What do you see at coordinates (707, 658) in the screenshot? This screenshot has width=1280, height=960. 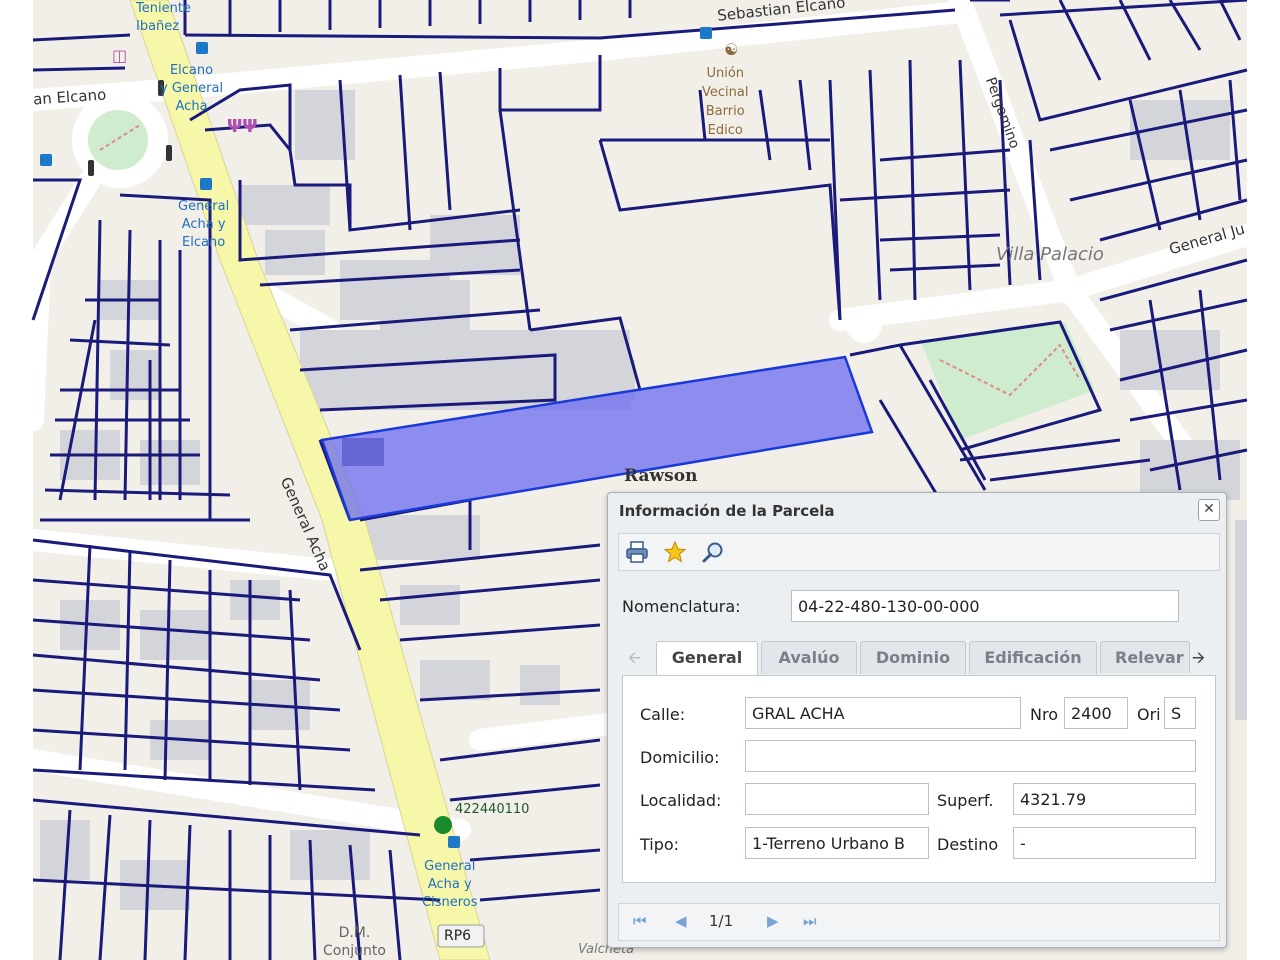 I see `tab-general: General` at bounding box center [707, 658].